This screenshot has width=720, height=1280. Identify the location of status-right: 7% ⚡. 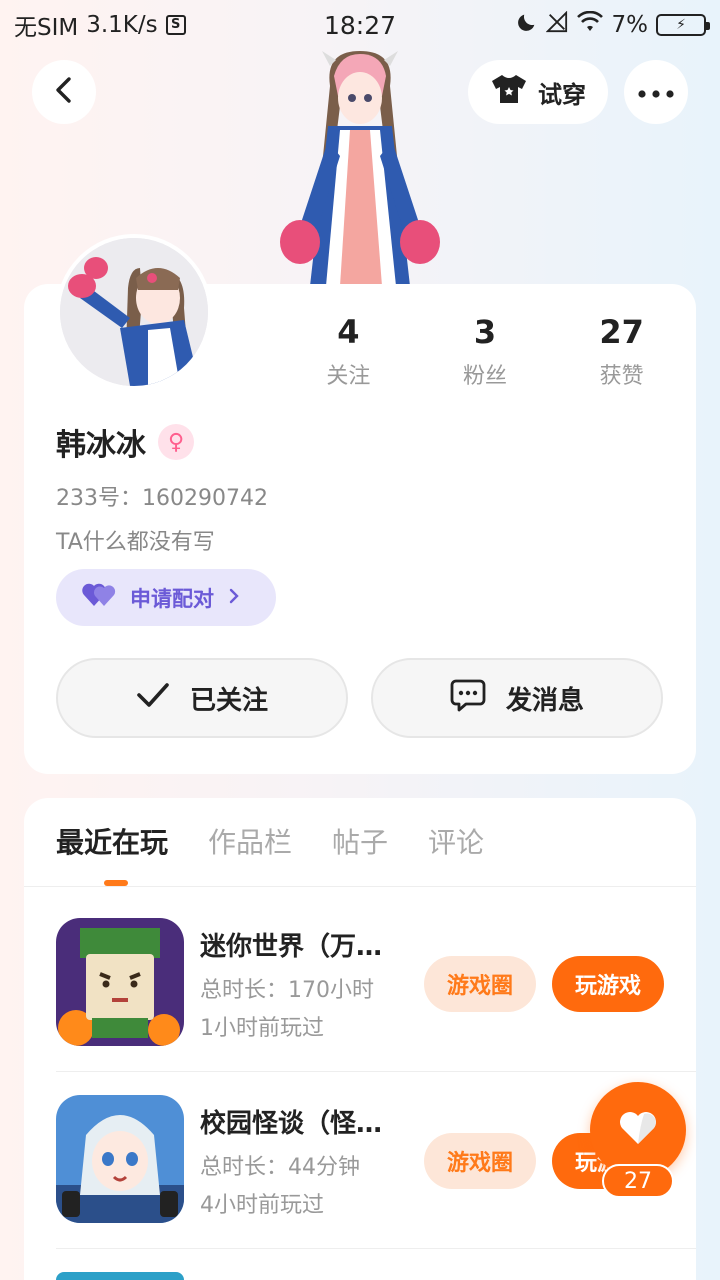
(613, 24).